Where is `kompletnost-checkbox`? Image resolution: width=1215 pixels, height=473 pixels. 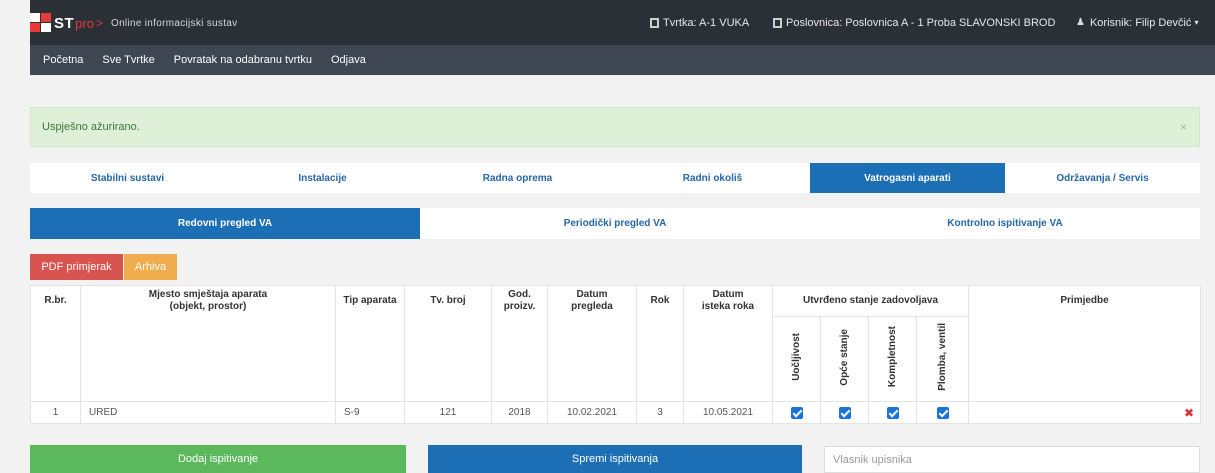
kompletnost-checkbox is located at coordinates (892, 412).